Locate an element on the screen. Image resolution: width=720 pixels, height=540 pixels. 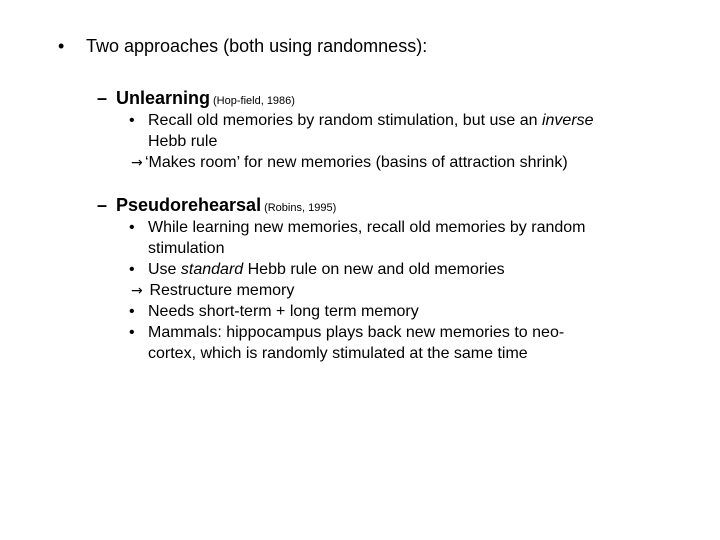
list-item-text: stimulation is located at coordinates (186, 248).